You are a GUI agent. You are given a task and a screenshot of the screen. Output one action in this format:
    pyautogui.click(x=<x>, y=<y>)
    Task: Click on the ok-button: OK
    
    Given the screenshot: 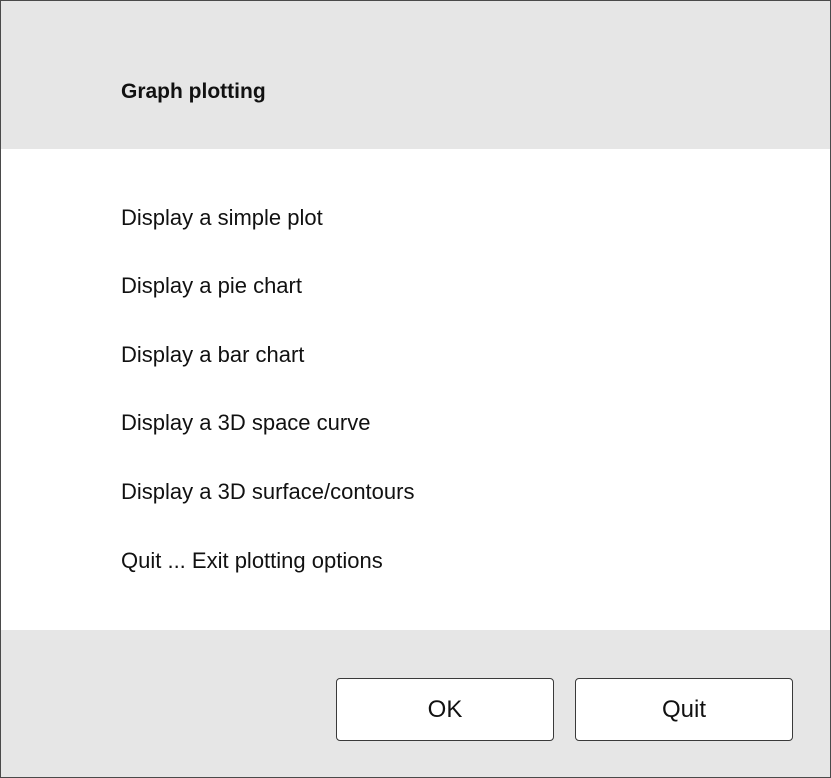 What is the action you would take?
    pyautogui.click(x=445, y=709)
    